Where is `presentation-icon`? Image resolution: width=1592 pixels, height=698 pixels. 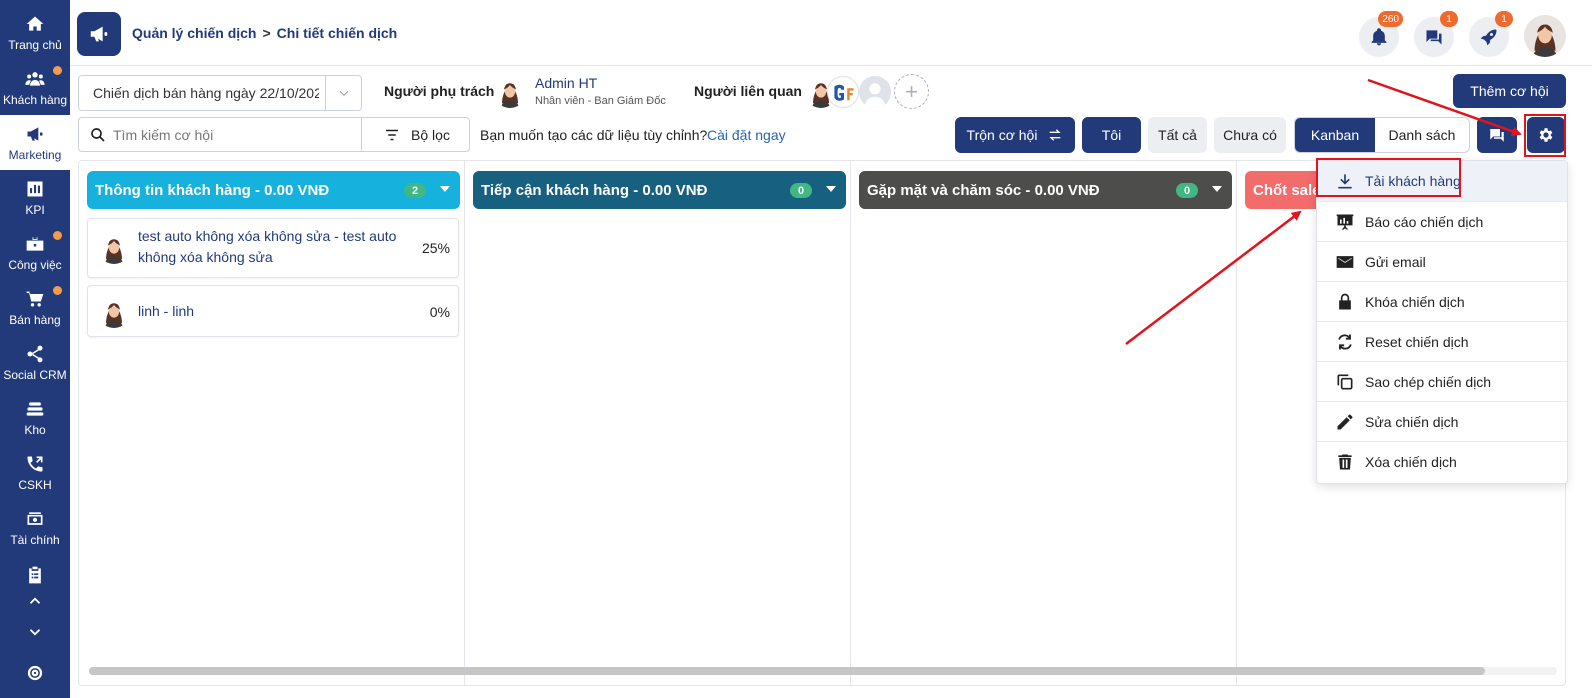
presentation-icon is located at coordinates (1345, 221).